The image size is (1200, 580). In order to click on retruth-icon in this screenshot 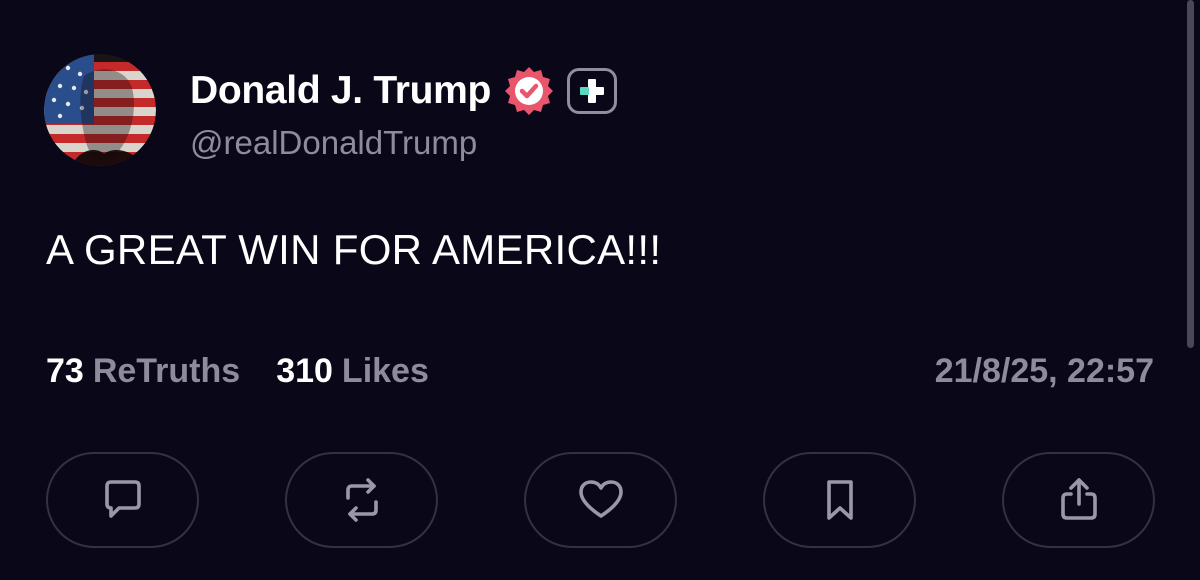, I will do `click(361, 500)`.